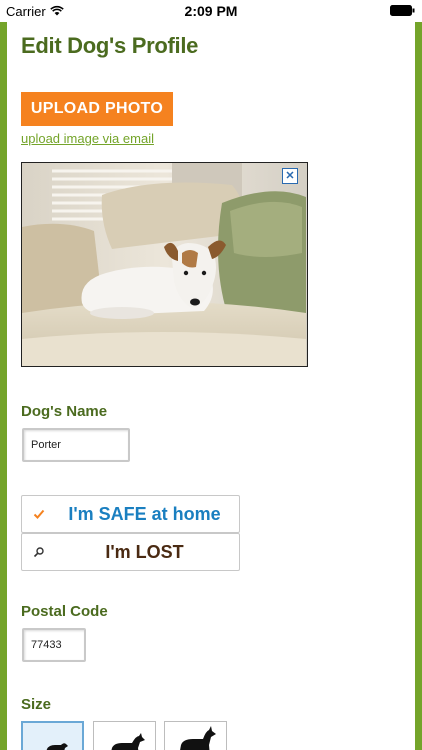  I want to click on medium-dog-icon, so click(128, 741).